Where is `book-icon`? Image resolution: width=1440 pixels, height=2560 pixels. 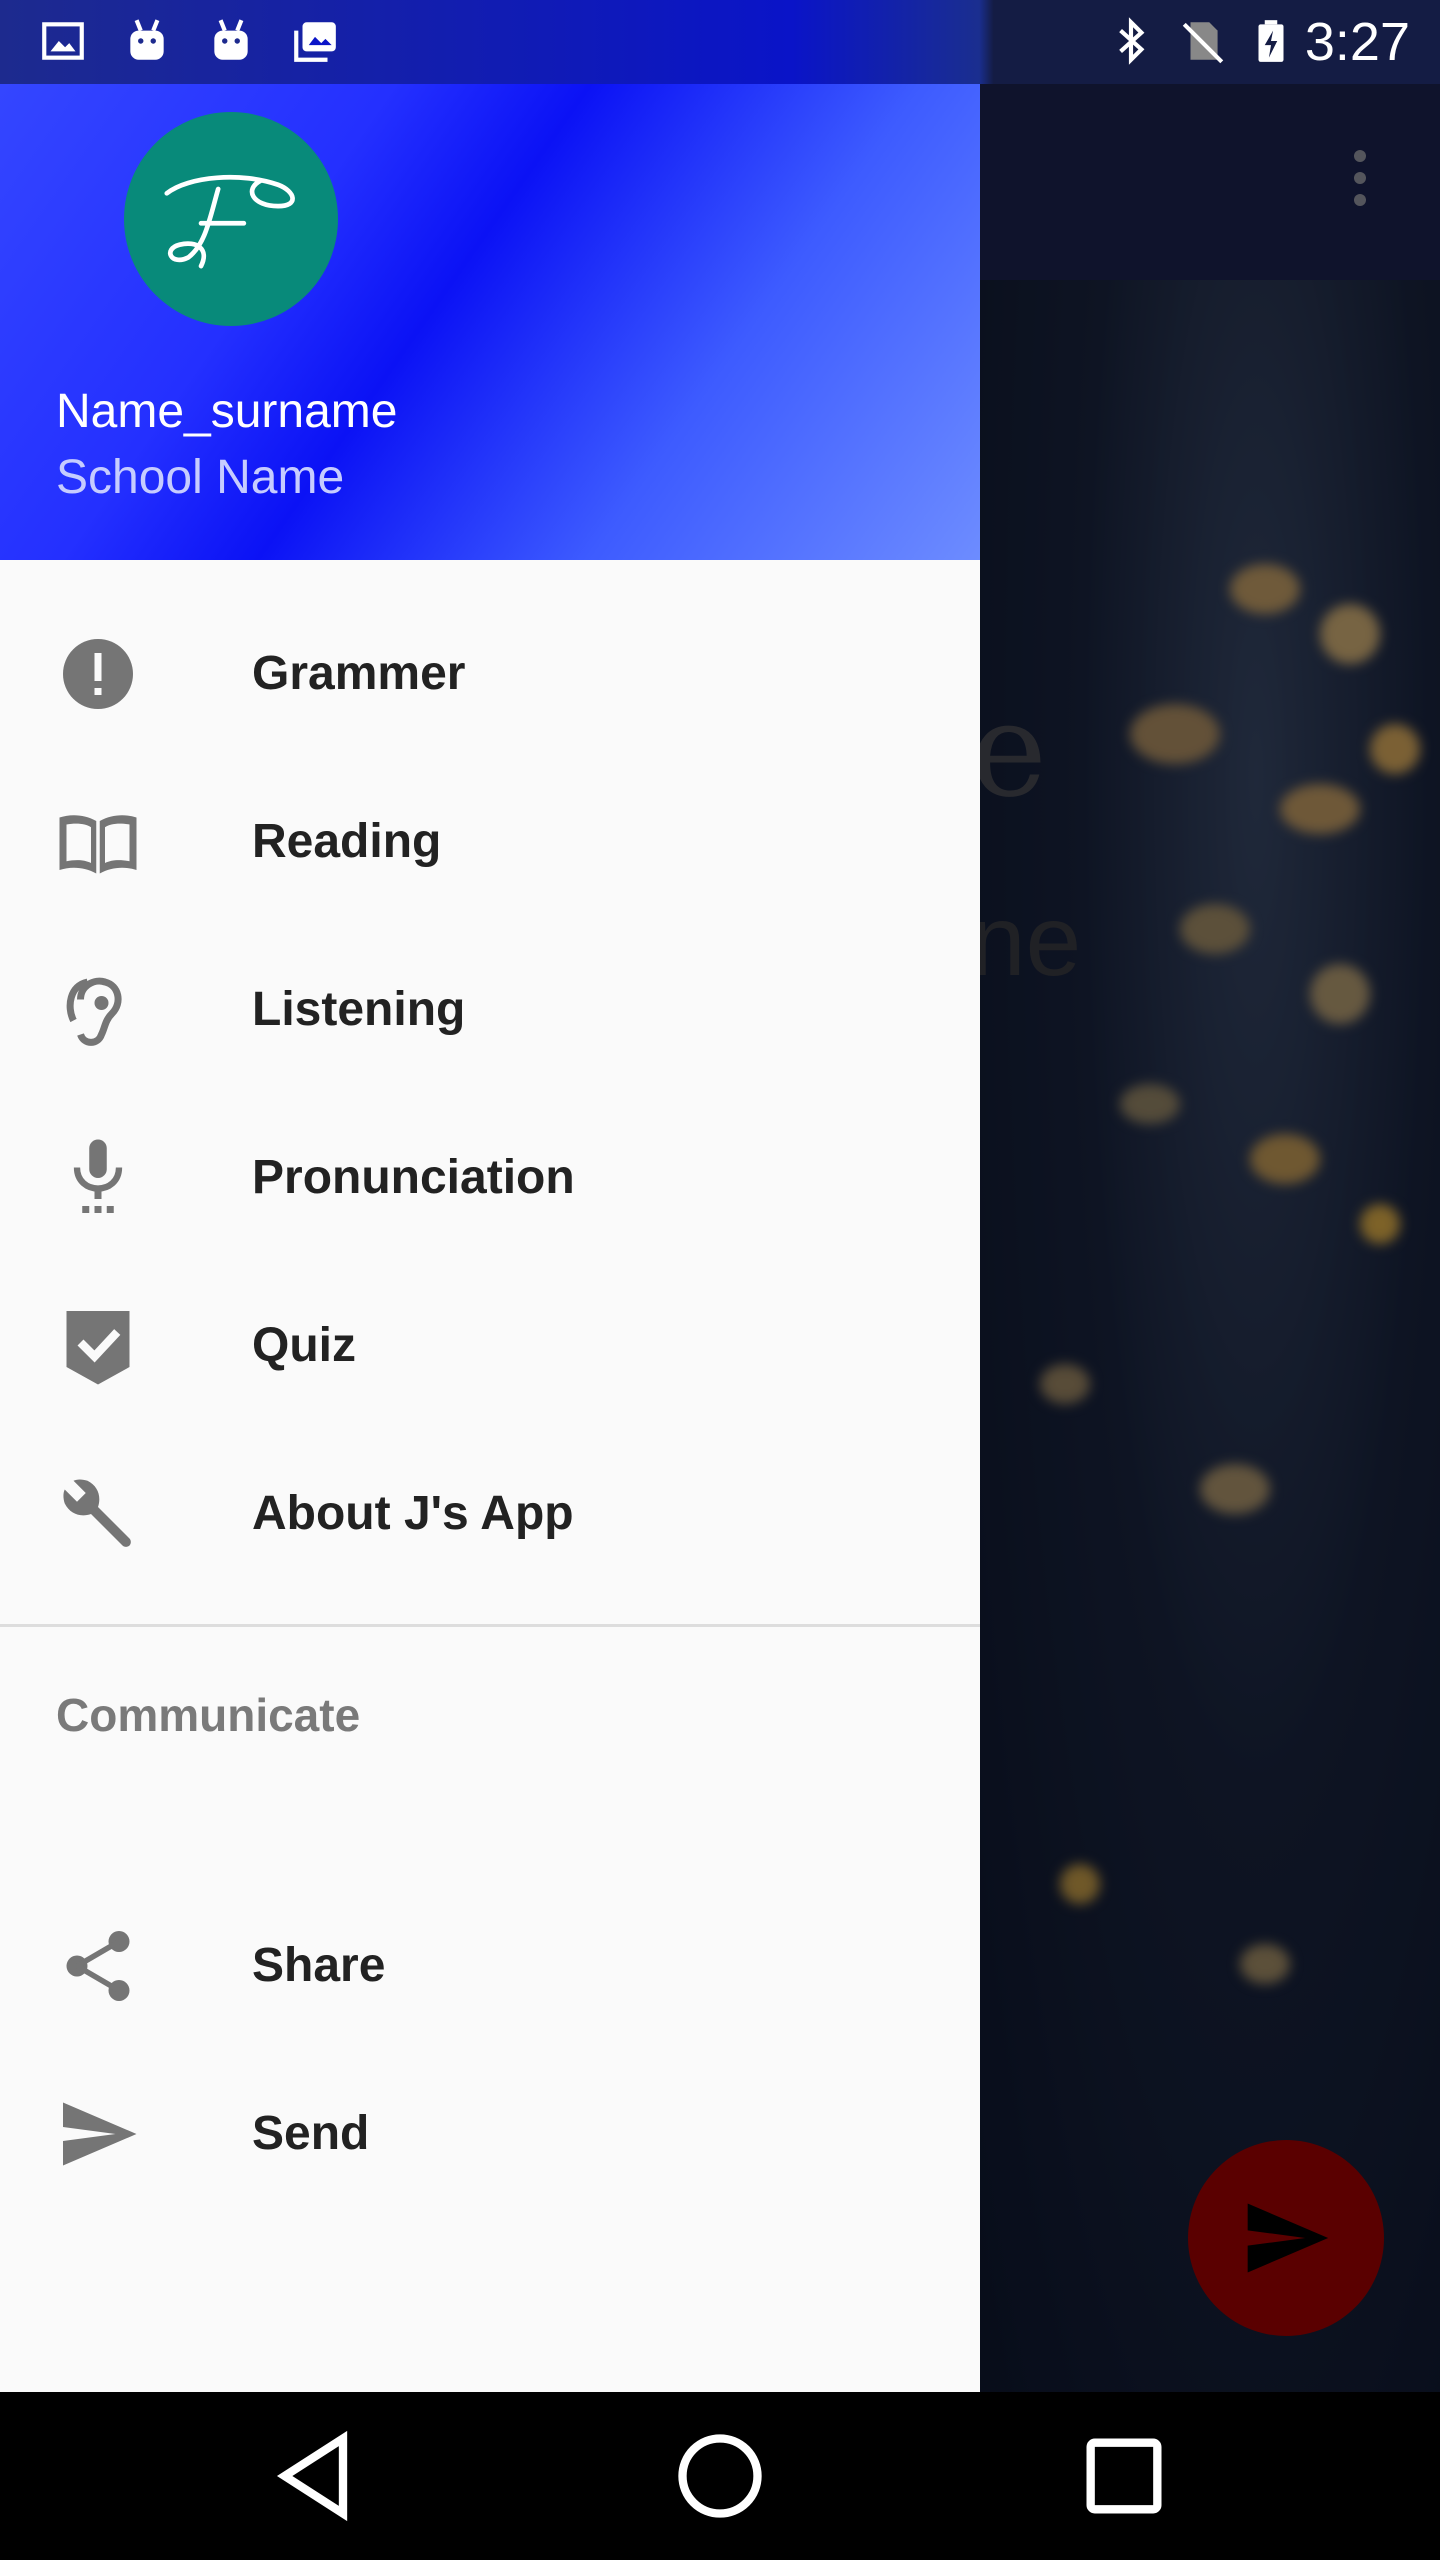 book-icon is located at coordinates (98, 844).